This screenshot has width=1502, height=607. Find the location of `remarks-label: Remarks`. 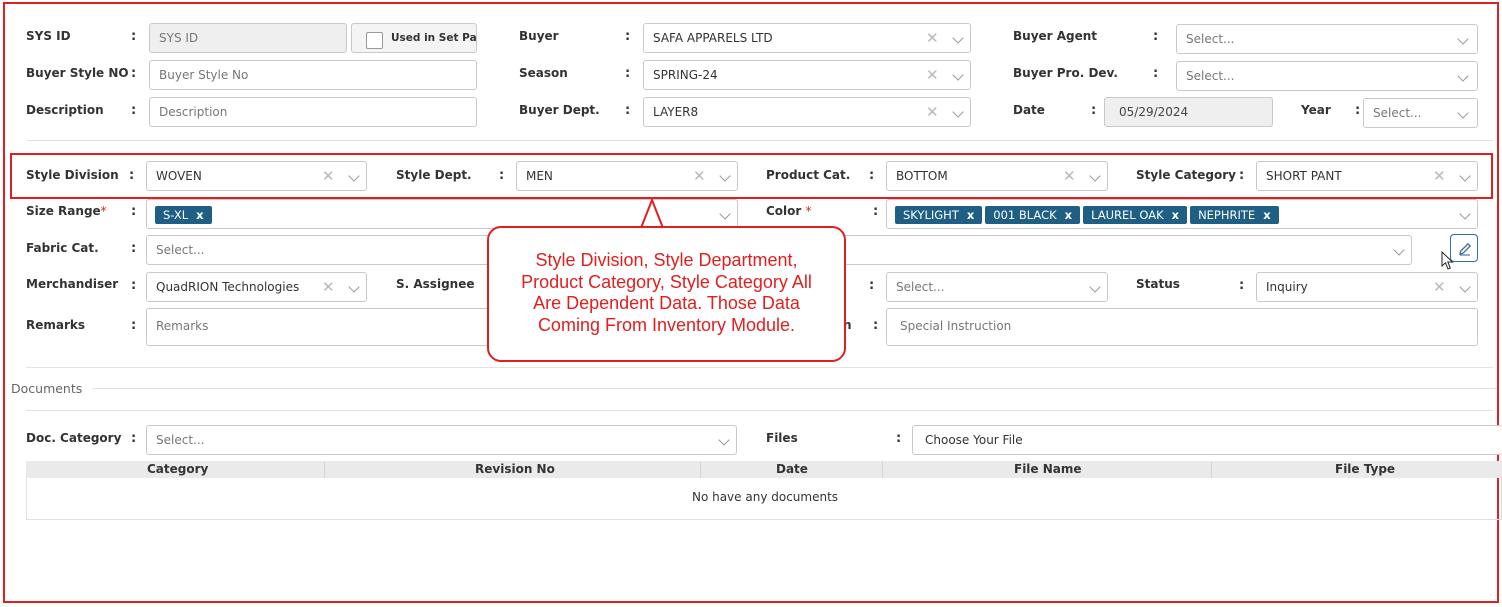

remarks-label: Remarks is located at coordinates (56, 325).